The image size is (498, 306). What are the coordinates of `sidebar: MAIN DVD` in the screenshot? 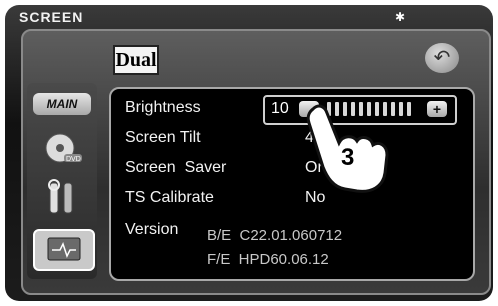 It's located at (62, 181).